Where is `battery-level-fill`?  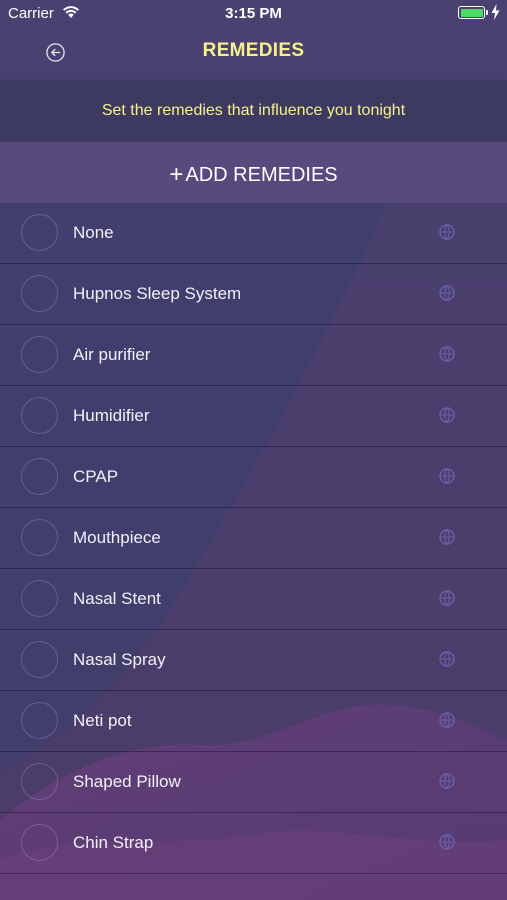 battery-level-fill is located at coordinates (471, 12).